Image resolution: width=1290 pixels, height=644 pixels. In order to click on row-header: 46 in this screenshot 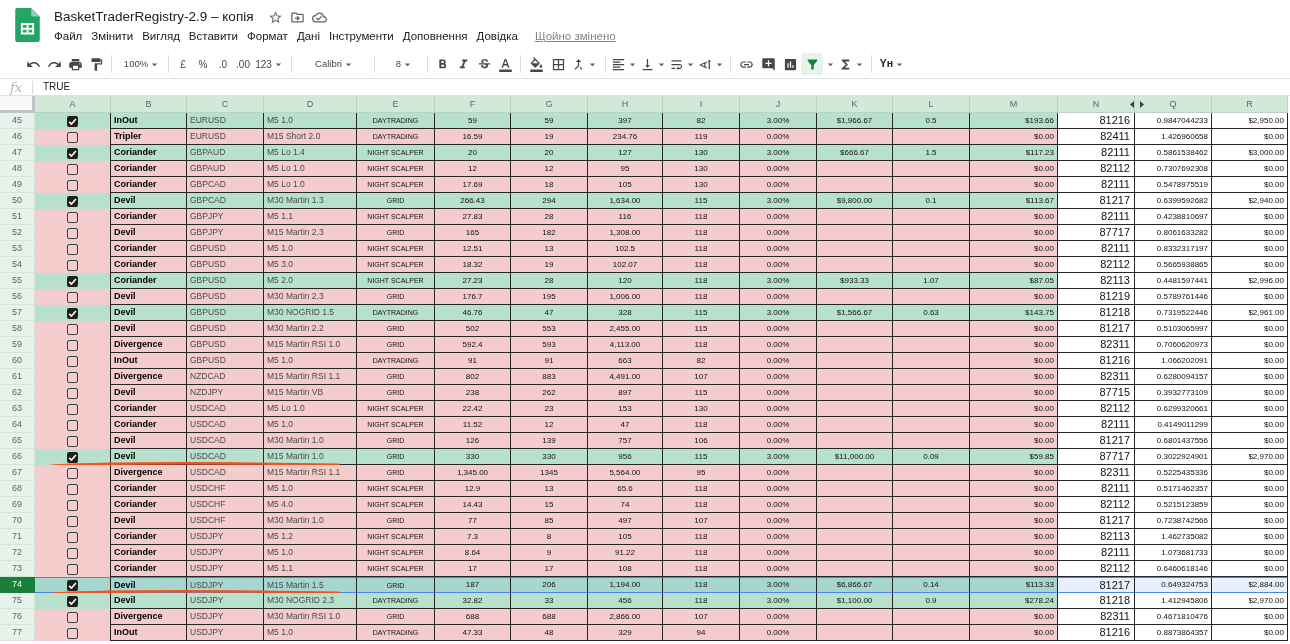, I will do `click(17, 137)`.